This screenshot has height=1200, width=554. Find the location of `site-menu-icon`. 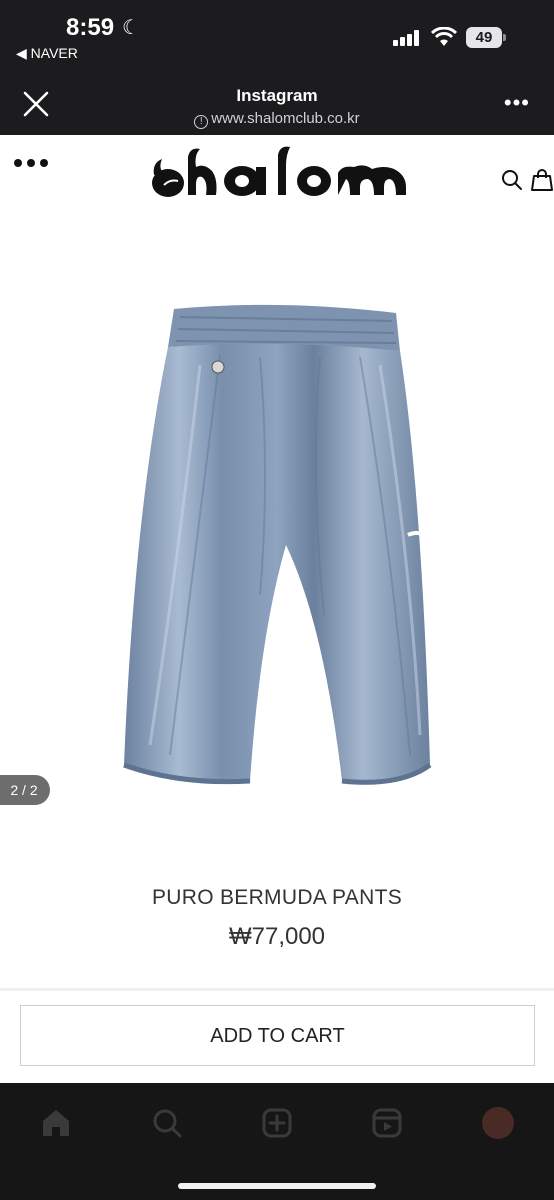

site-menu-icon is located at coordinates (32, 163).